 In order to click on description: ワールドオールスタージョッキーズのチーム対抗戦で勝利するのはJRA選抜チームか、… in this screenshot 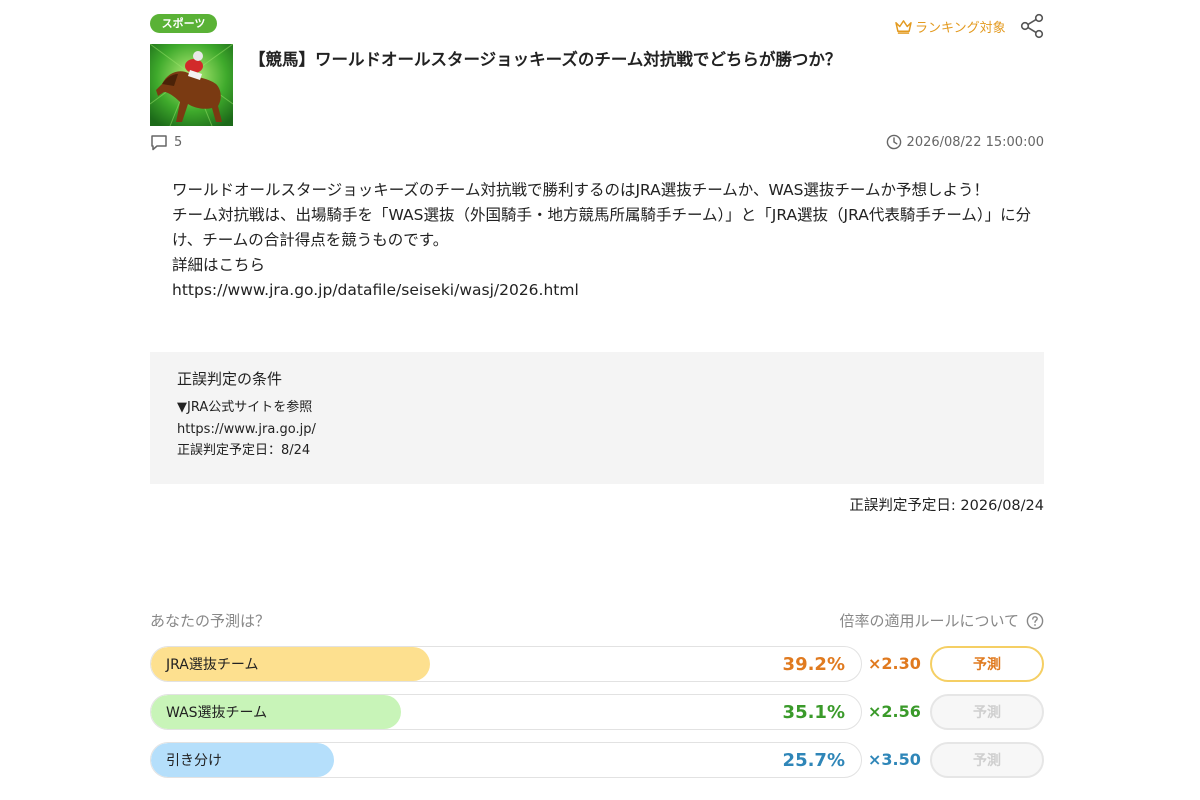, I will do `click(602, 240)`.